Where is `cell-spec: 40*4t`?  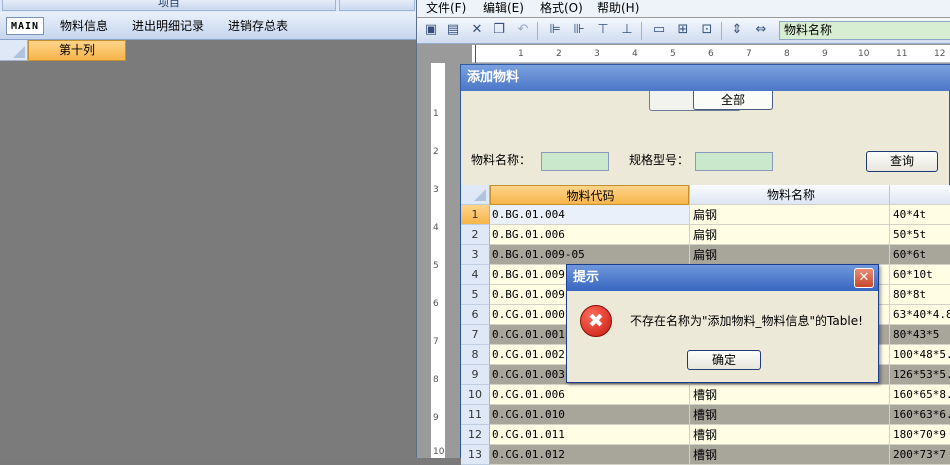
cell-spec: 40*4t is located at coordinates (919, 215).